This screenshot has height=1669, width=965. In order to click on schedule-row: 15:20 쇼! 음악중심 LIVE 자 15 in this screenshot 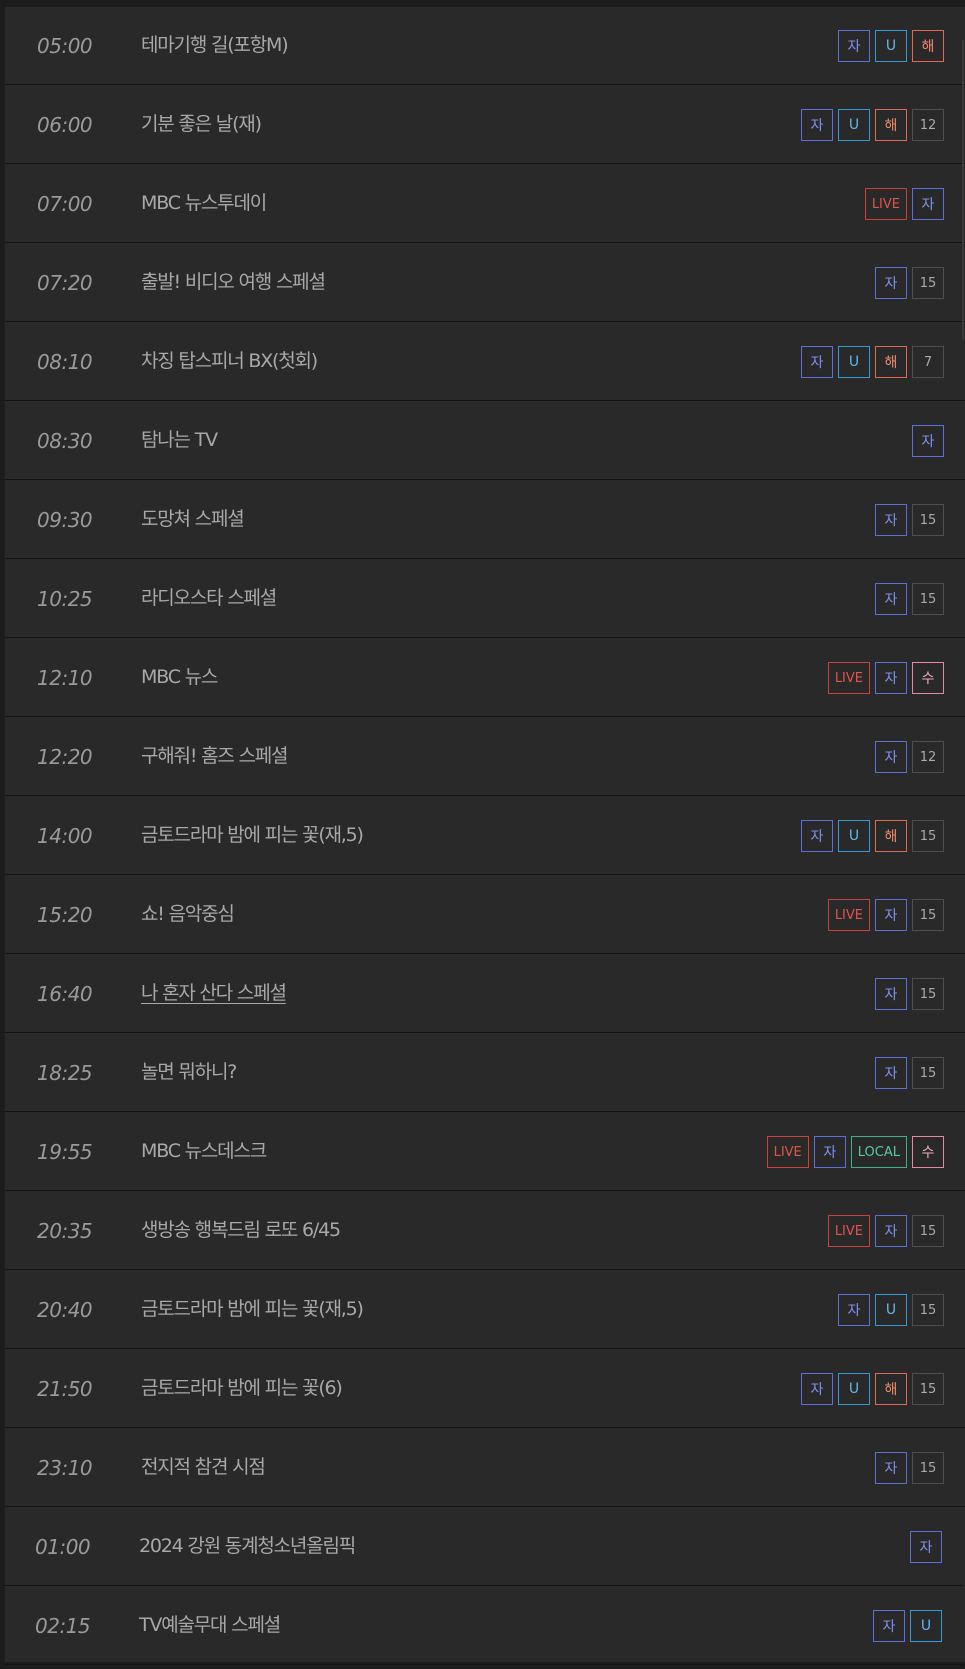, I will do `click(485, 915)`.